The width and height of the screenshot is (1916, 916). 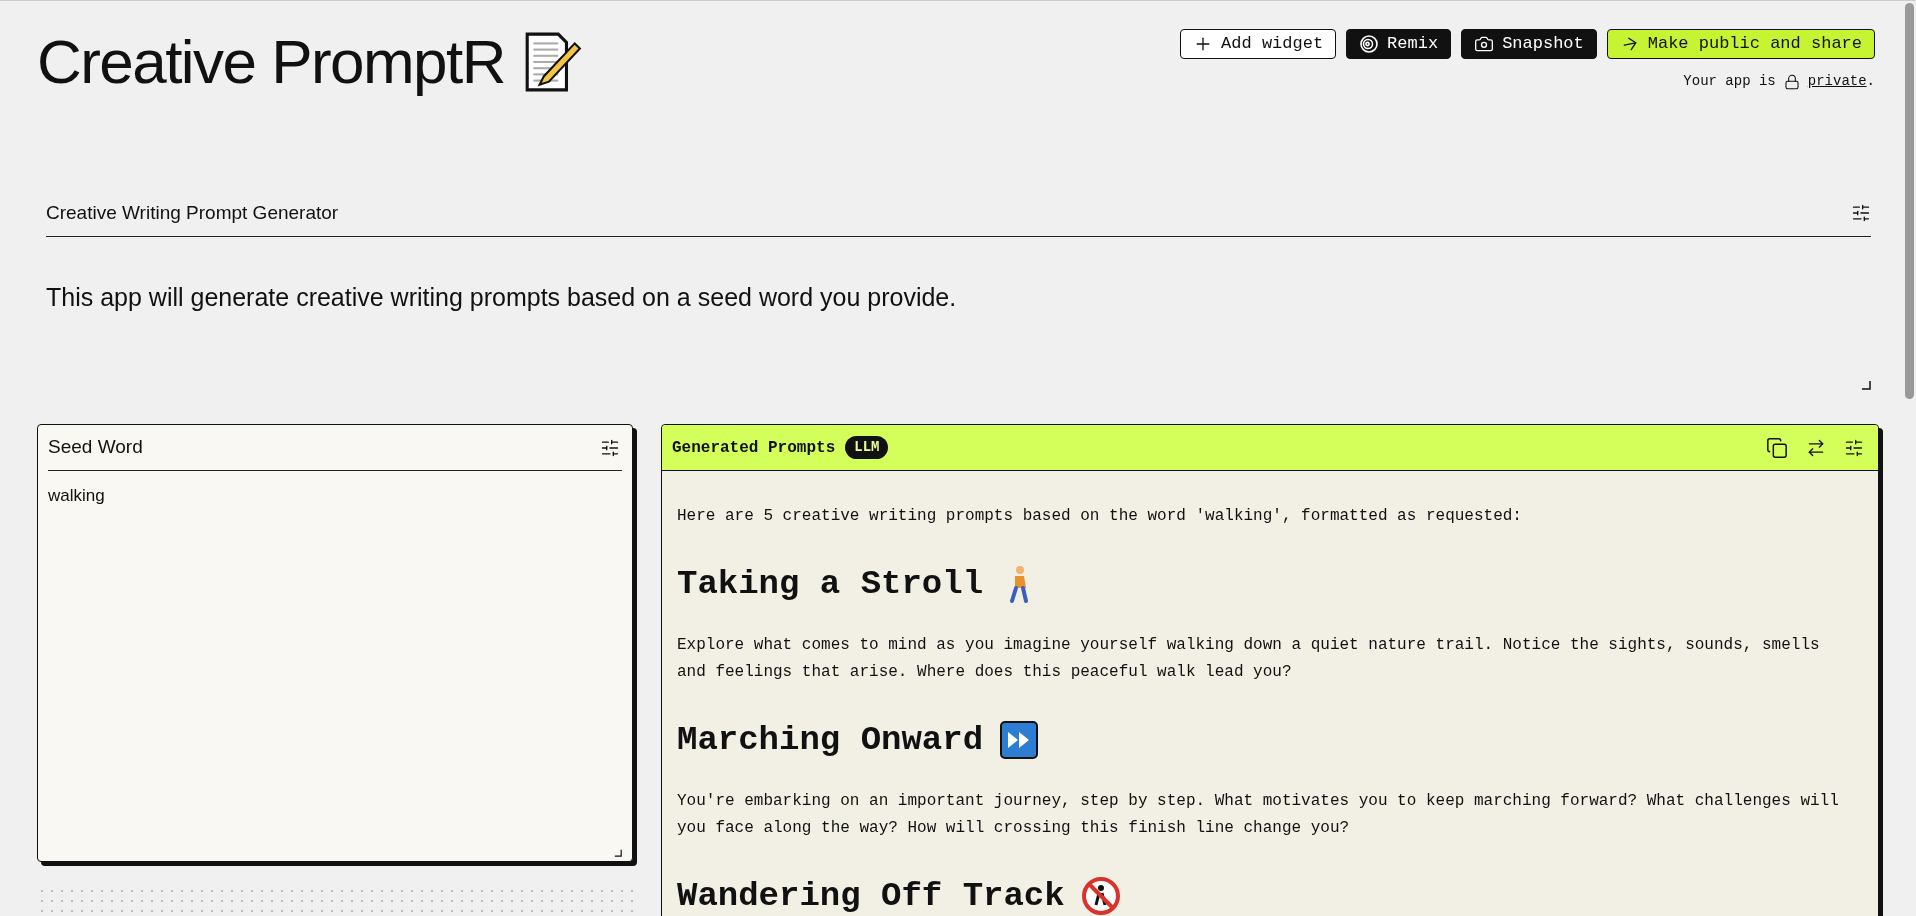 I want to click on share-button: Make public and share, so click(x=1740, y=44).